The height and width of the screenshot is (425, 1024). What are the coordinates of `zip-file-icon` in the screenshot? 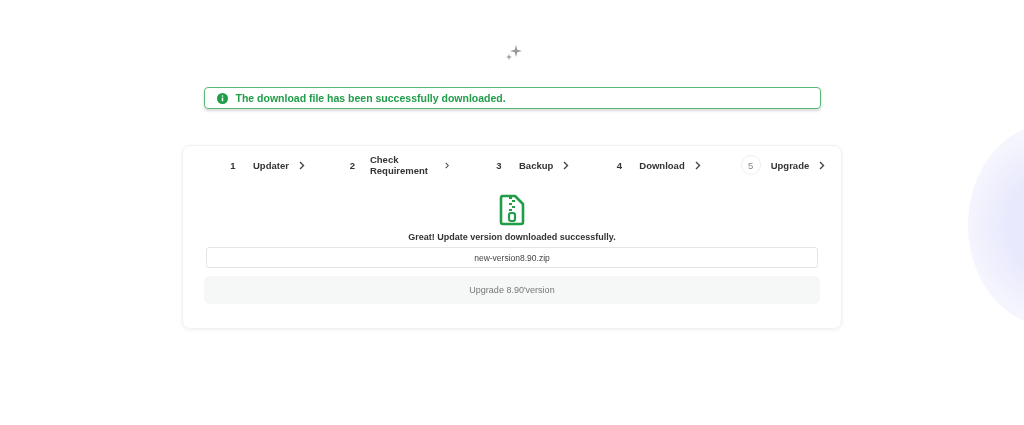 It's located at (512, 210).